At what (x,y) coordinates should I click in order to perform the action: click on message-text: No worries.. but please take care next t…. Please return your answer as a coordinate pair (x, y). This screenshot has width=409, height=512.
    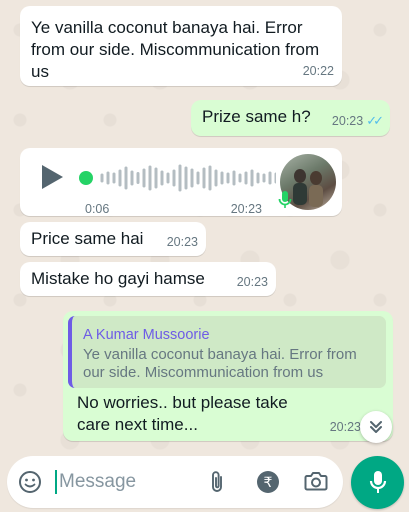
    Looking at the image, I should click on (182, 413).